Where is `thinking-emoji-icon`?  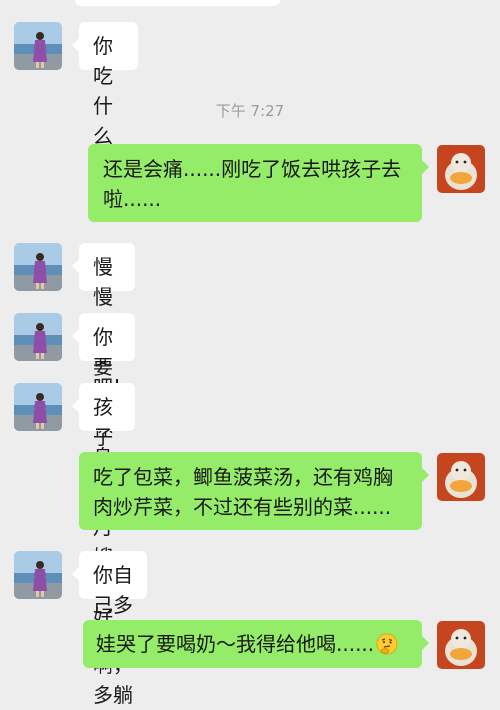
thinking-emoji-icon is located at coordinates (387, 644).